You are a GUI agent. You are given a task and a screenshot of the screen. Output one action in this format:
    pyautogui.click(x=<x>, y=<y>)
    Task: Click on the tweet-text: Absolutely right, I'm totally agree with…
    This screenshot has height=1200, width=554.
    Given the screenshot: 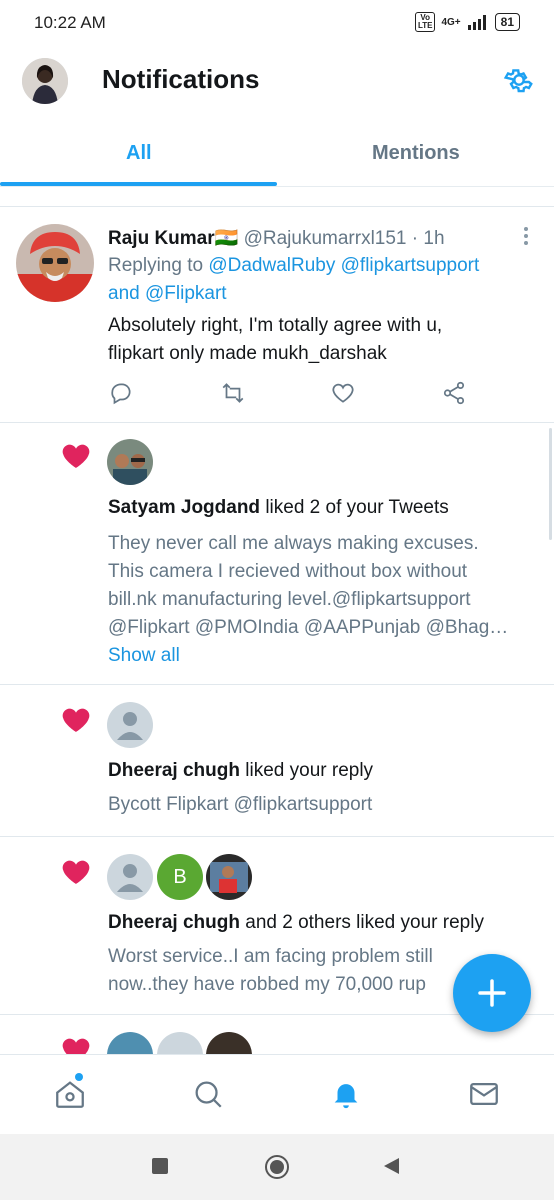 What is the action you would take?
    pyautogui.click(x=328, y=340)
    